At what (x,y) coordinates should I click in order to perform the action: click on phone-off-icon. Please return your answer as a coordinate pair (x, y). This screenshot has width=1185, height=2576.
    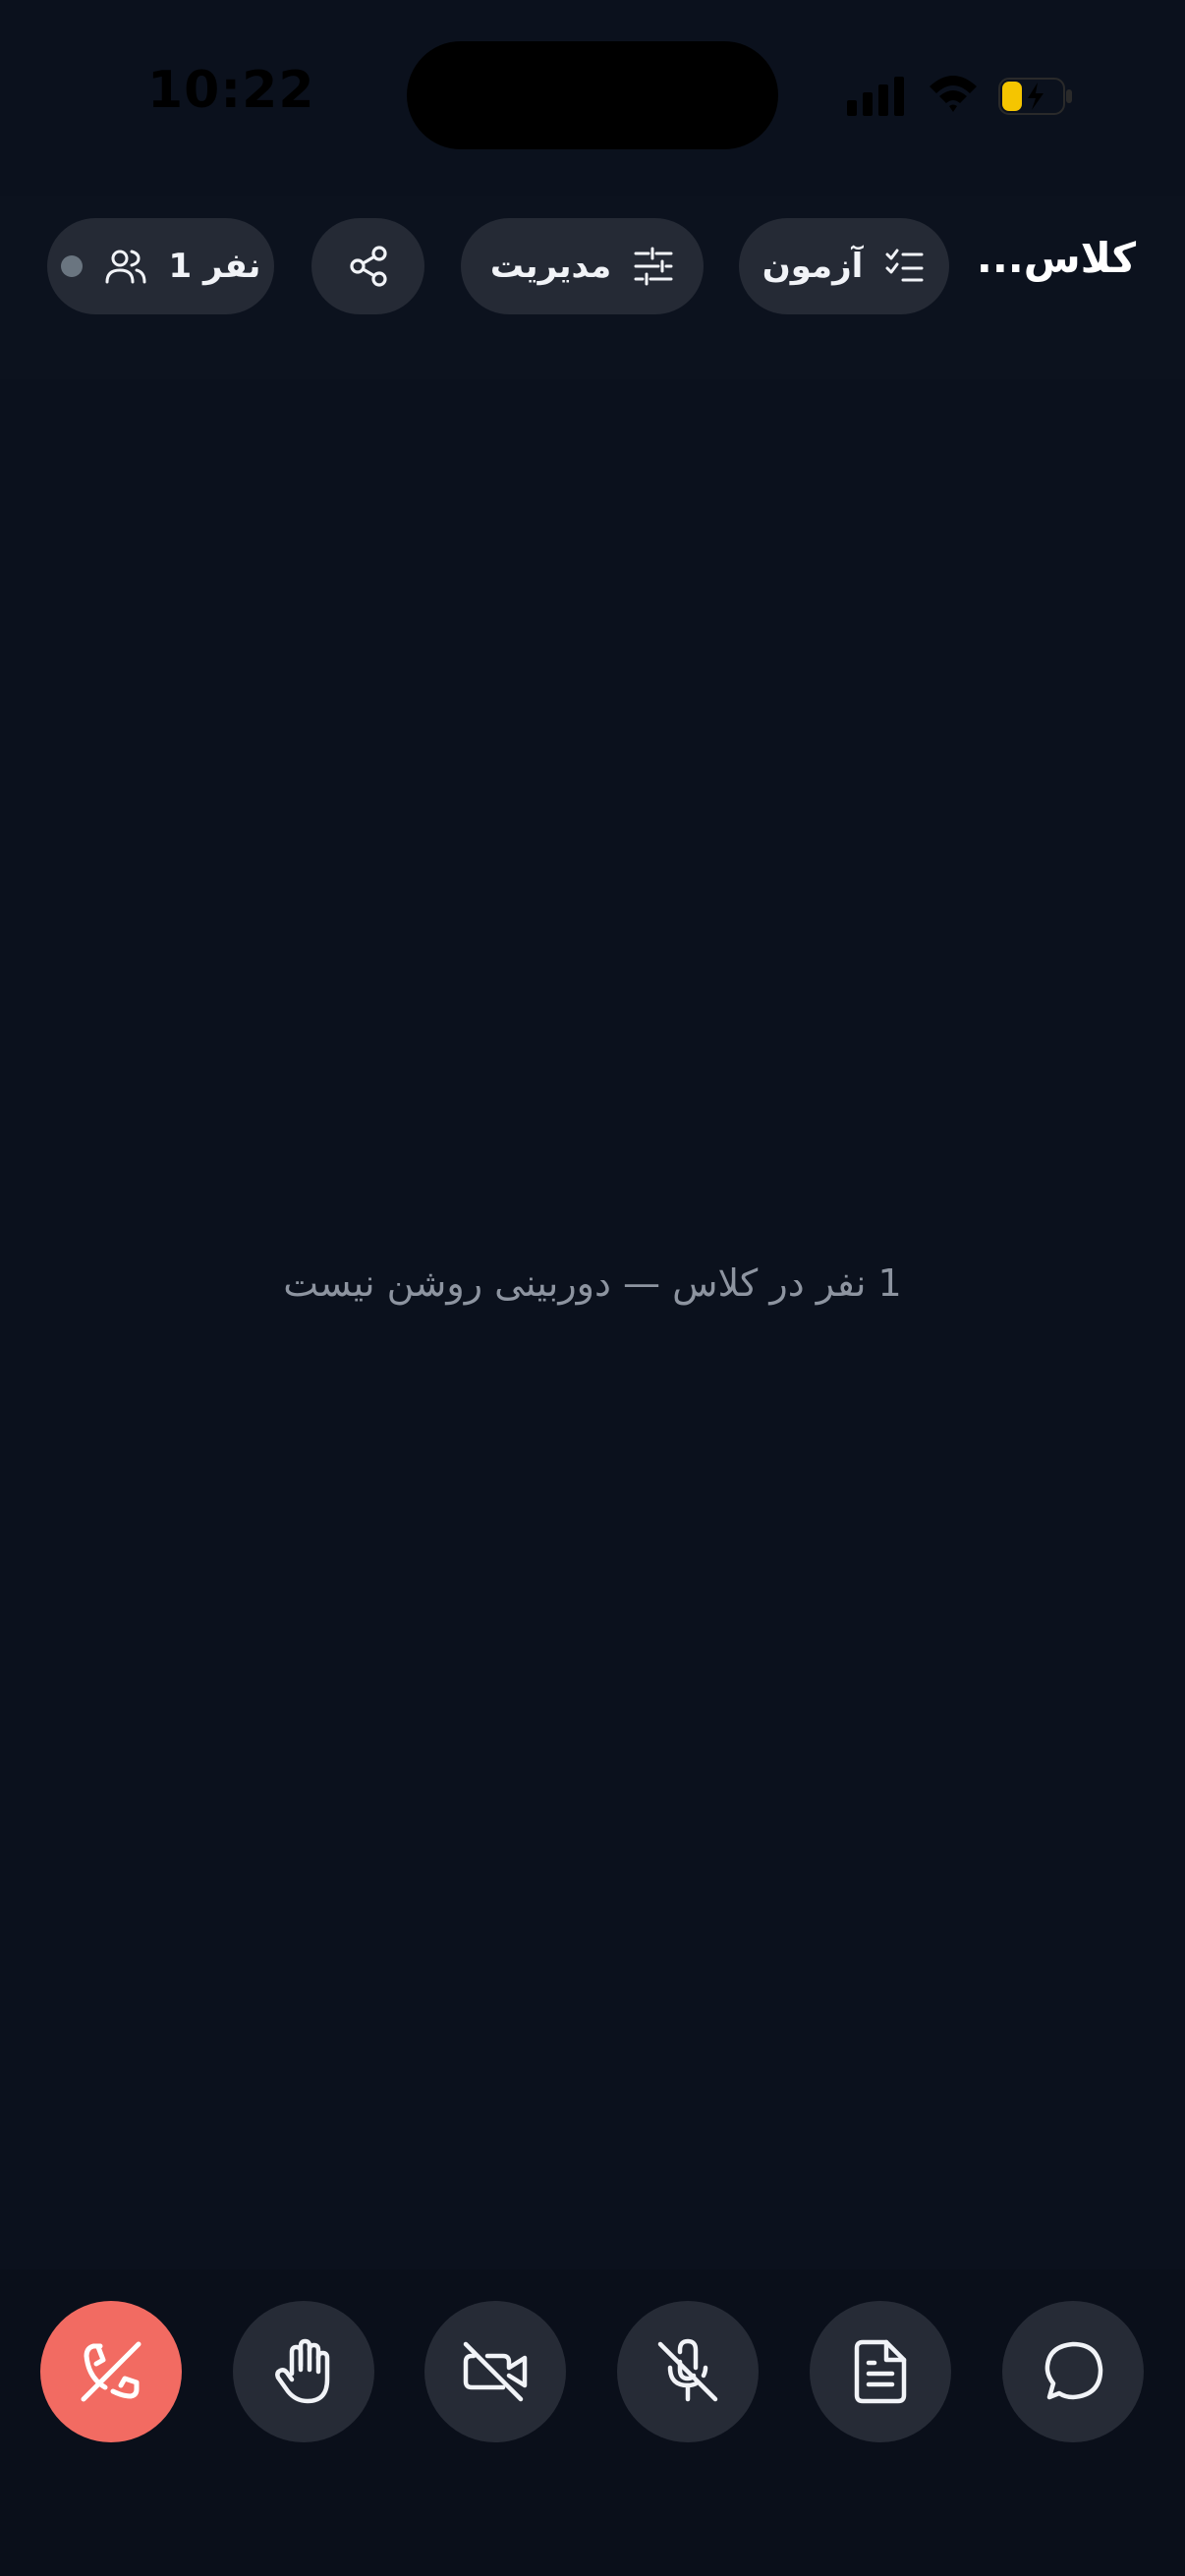
    Looking at the image, I should click on (111, 2371).